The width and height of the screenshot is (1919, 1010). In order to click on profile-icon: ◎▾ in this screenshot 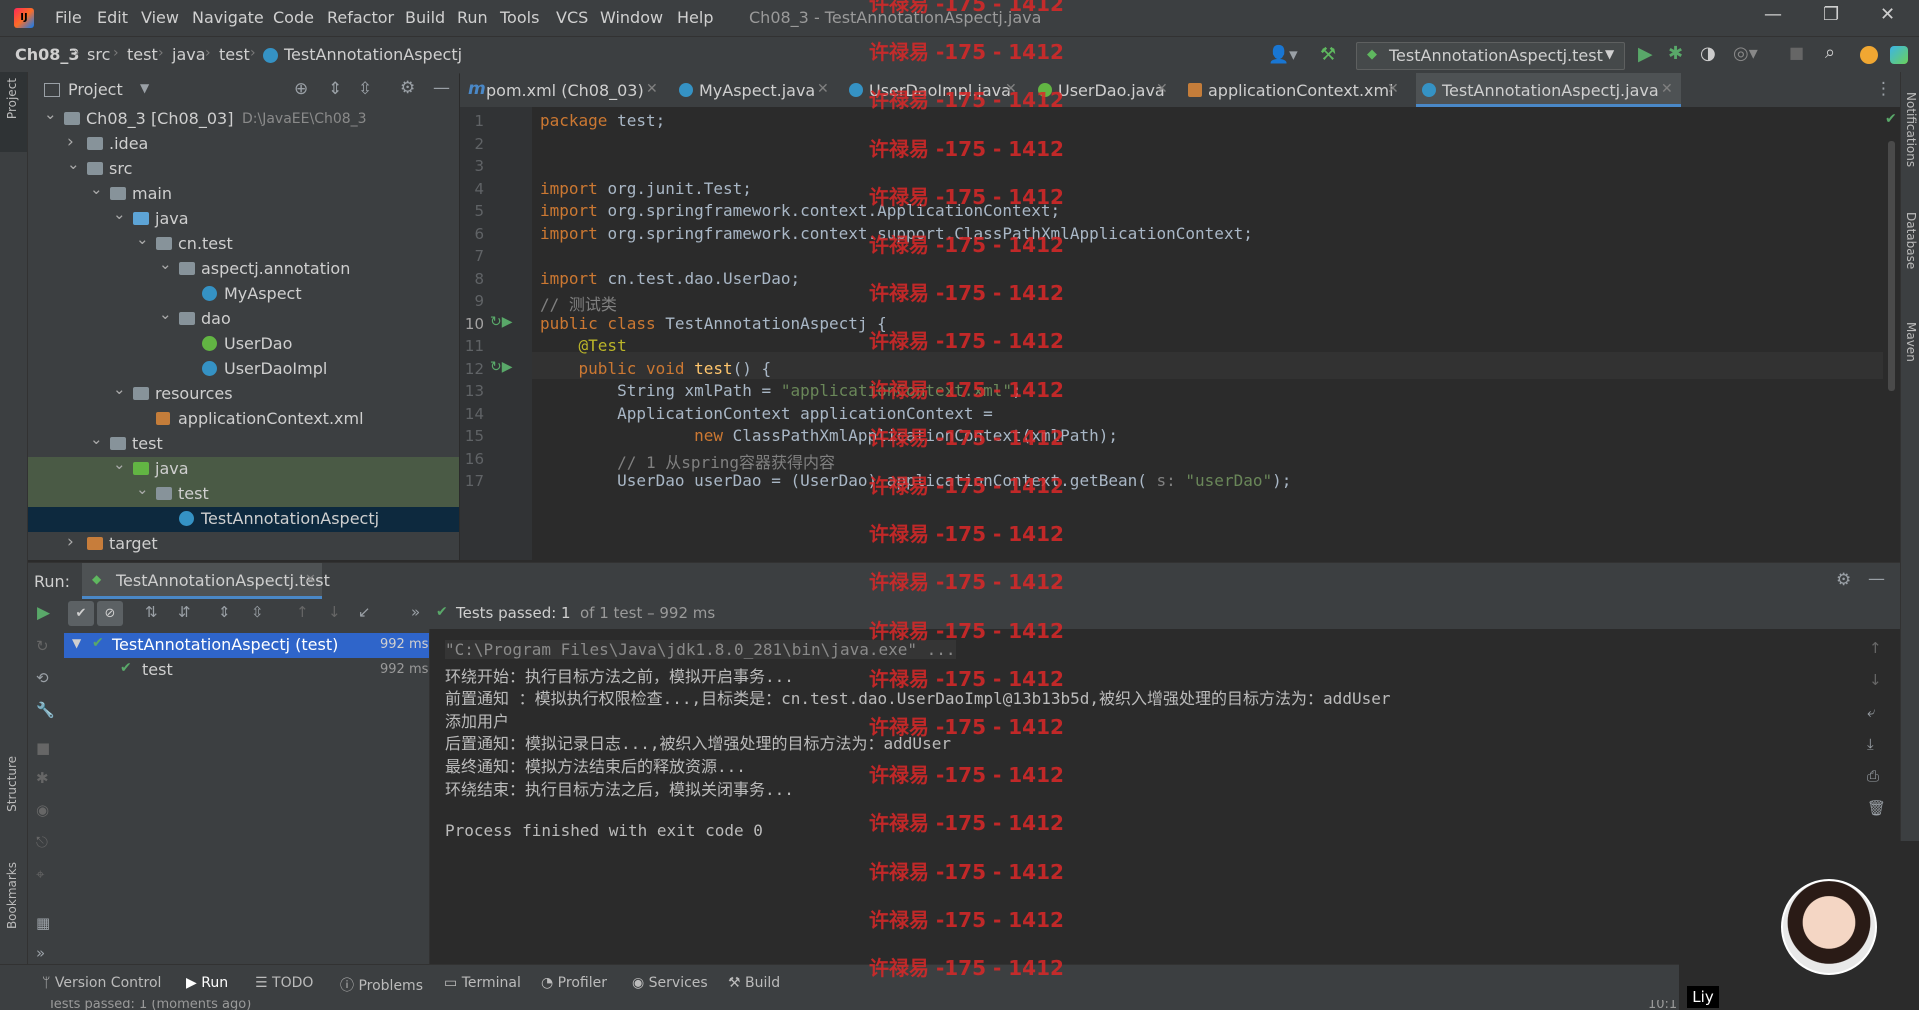, I will do `click(1745, 53)`.